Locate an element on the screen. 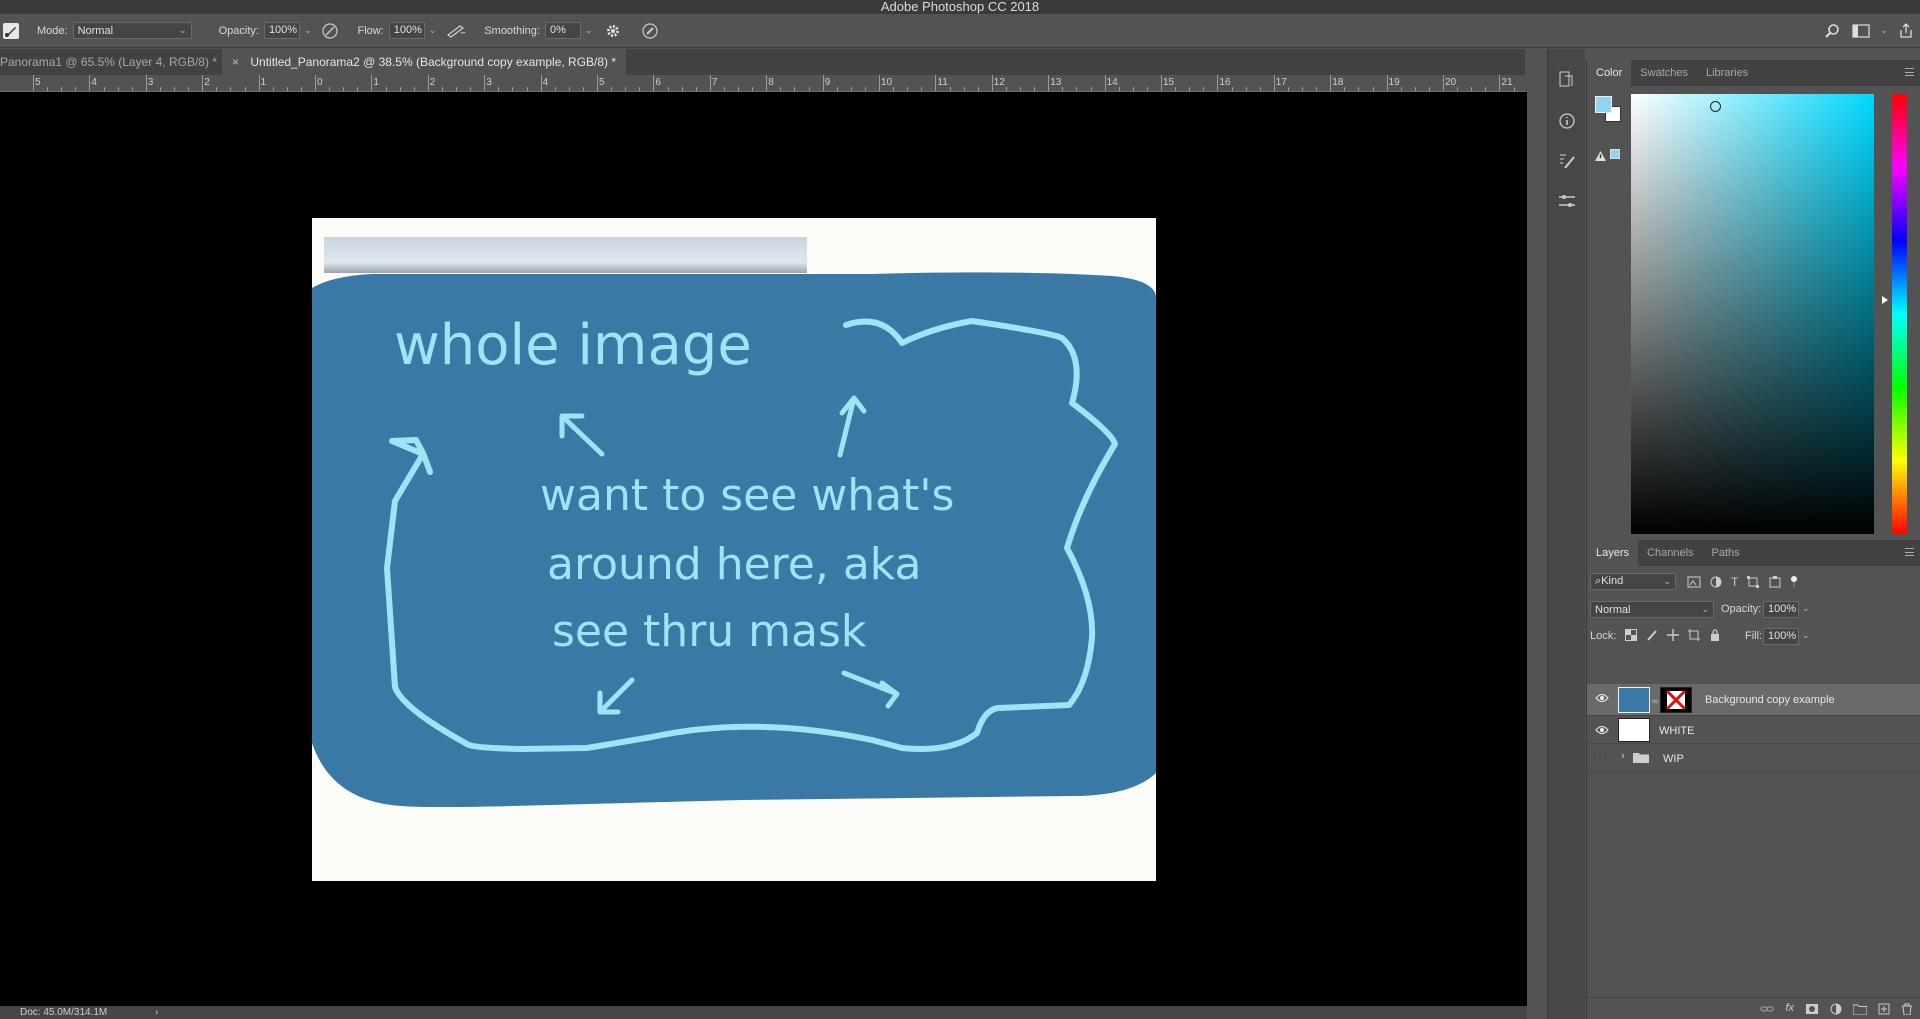 Image resolution: width=1920 pixels, height=1019 pixels. new-adjustment-layer-icon is located at coordinates (1836, 1010).